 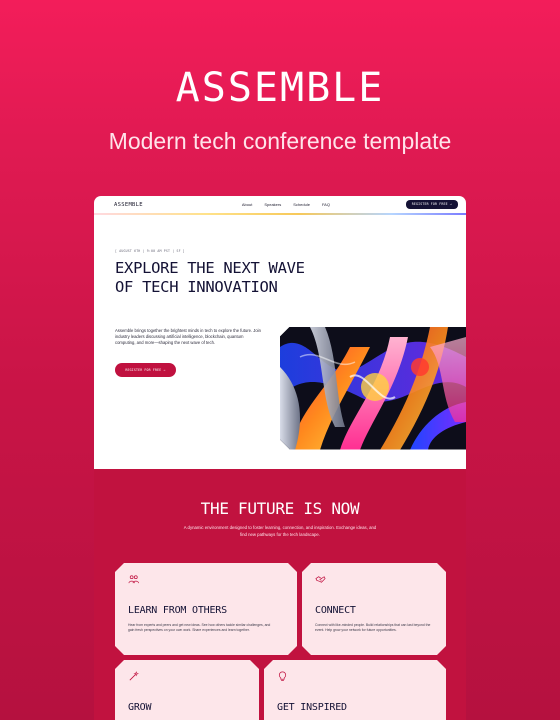 What do you see at coordinates (301, 204) in the screenshot?
I see `nav-link-schedule: Schedule` at bounding box center [301, 204].